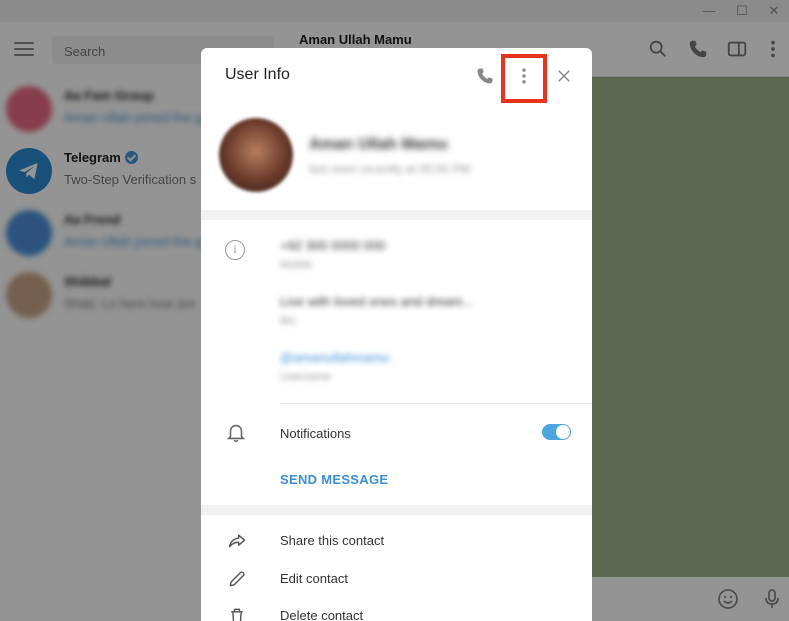 The height and width of the screenshot is (621, 789). What do you see at coordinates (396, 542) in the screenshot?
I see `share-contact-button: Share this contact` at bounding box center [396, 542].